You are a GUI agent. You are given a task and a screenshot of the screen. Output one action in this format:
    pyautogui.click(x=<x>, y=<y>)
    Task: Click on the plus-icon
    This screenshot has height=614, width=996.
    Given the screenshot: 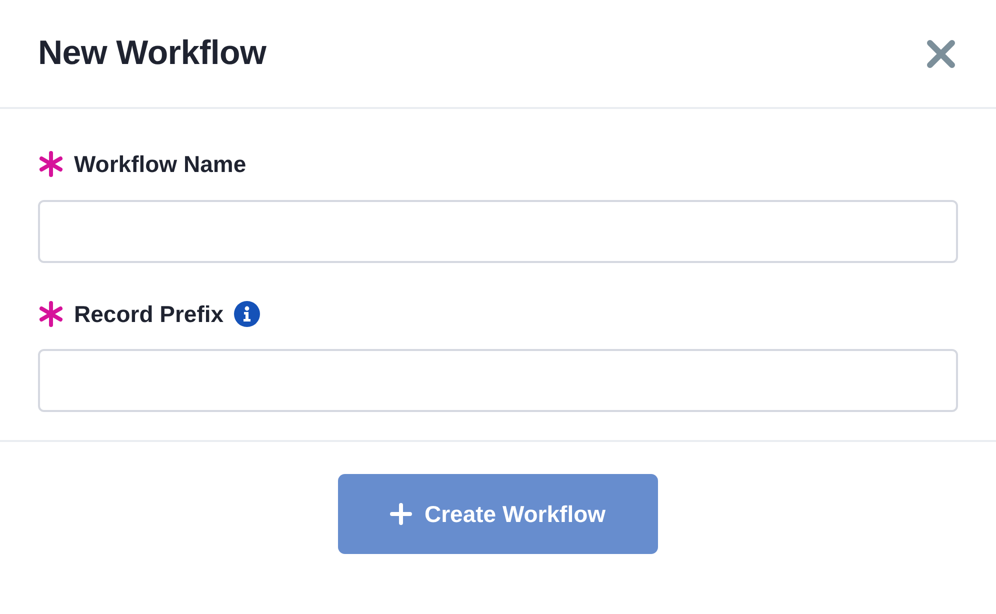 What is the action you would take?
    pyautogui.click(x=401, y=514)
    